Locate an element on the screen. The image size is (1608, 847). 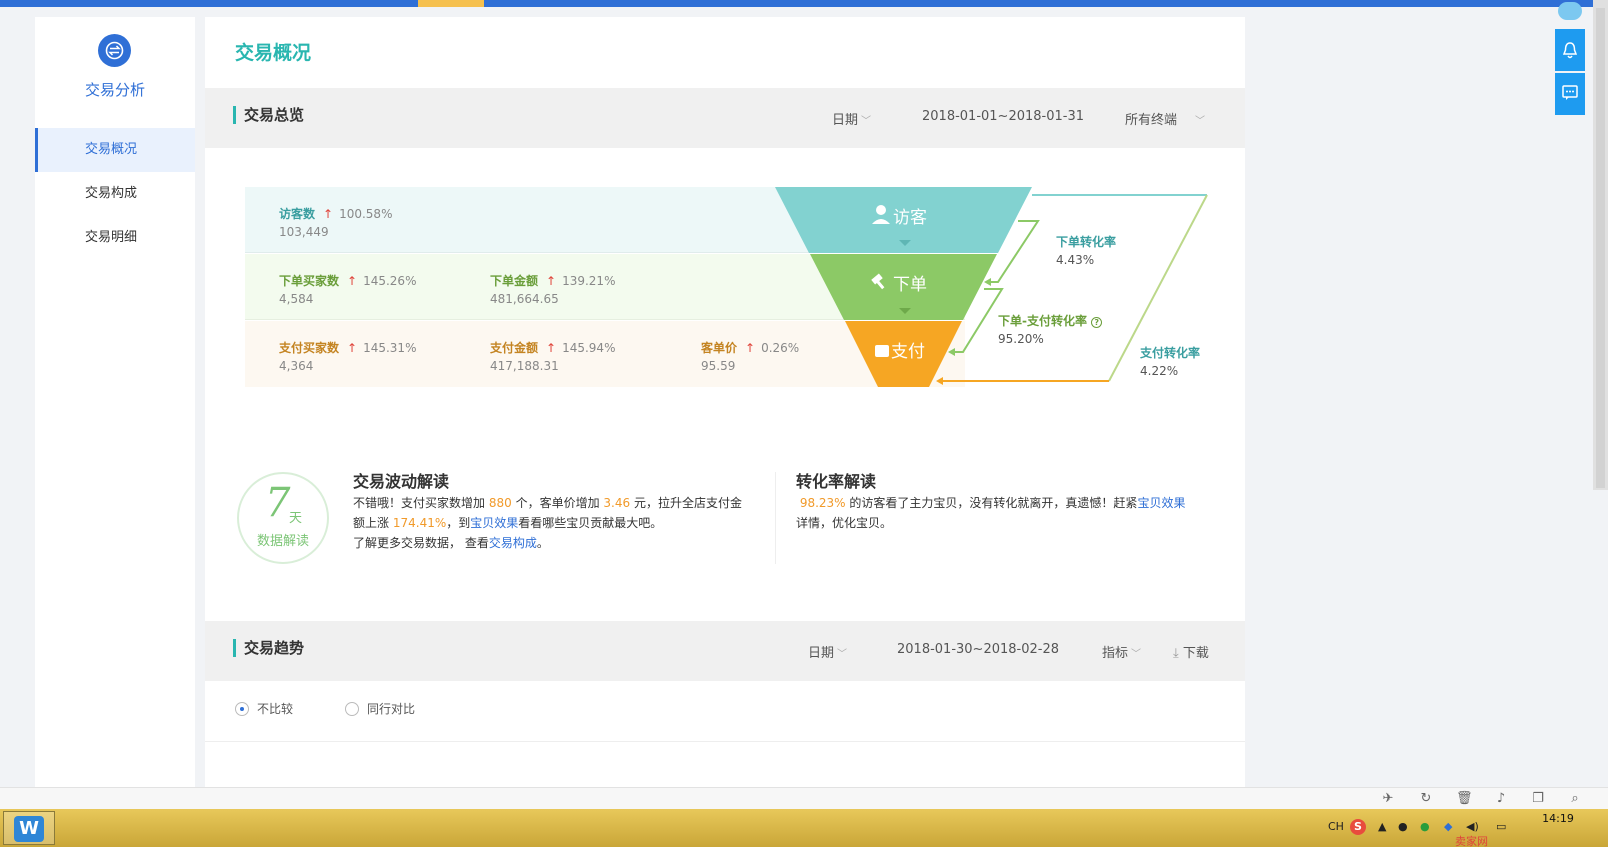
funnel-label-pay: 支付 is located at coordinates (908, 352).